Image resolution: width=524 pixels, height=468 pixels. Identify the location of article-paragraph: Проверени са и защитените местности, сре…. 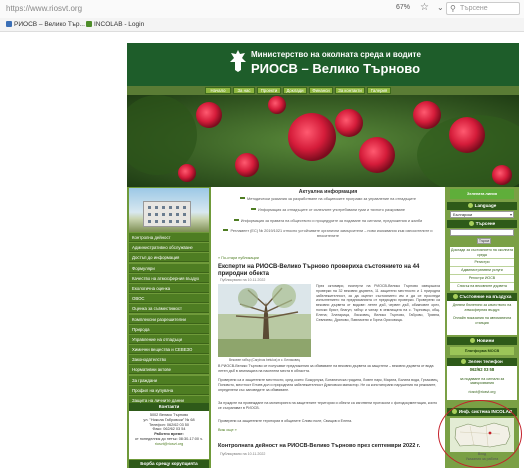
(328, 385).